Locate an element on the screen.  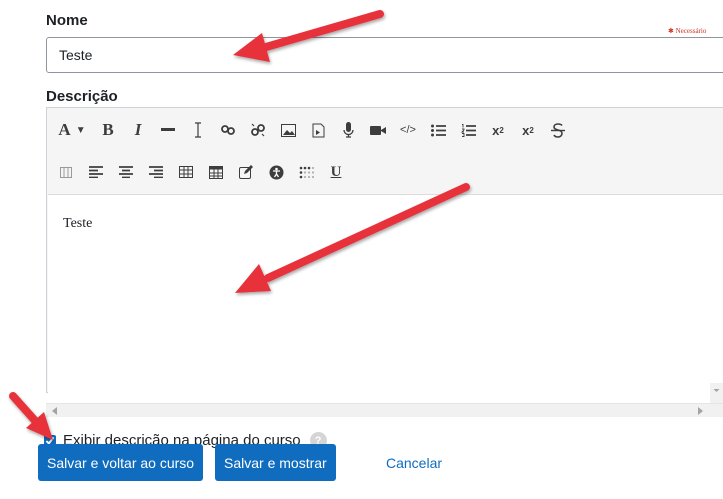
name-input is located at coordinates (384, 55).